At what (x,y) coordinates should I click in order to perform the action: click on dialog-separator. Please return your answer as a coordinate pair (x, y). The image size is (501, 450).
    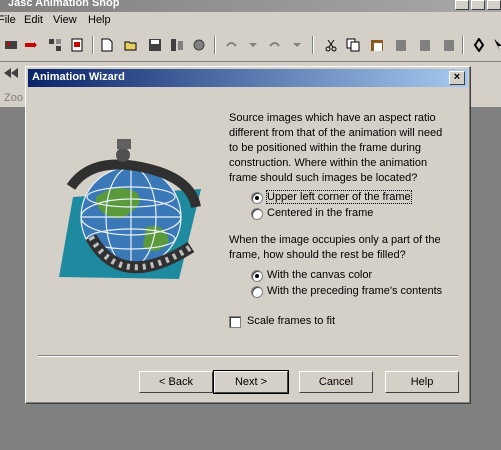
    Looking at the image, I should click on (248, 356).